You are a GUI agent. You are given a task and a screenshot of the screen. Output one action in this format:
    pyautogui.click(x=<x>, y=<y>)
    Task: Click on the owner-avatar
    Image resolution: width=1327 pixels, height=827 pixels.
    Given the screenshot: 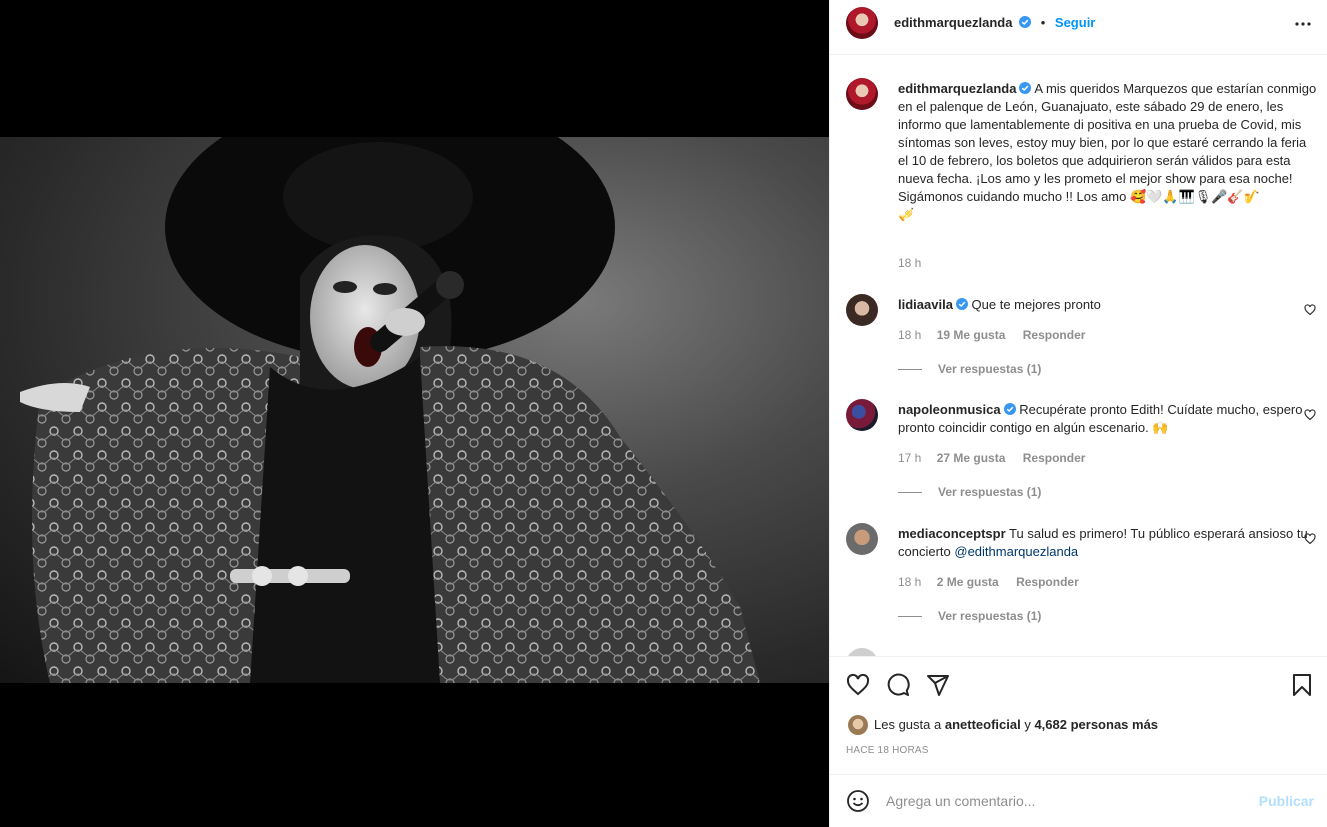 What is the action you would take?
    pyautogui.click(x=862, y=23)
    